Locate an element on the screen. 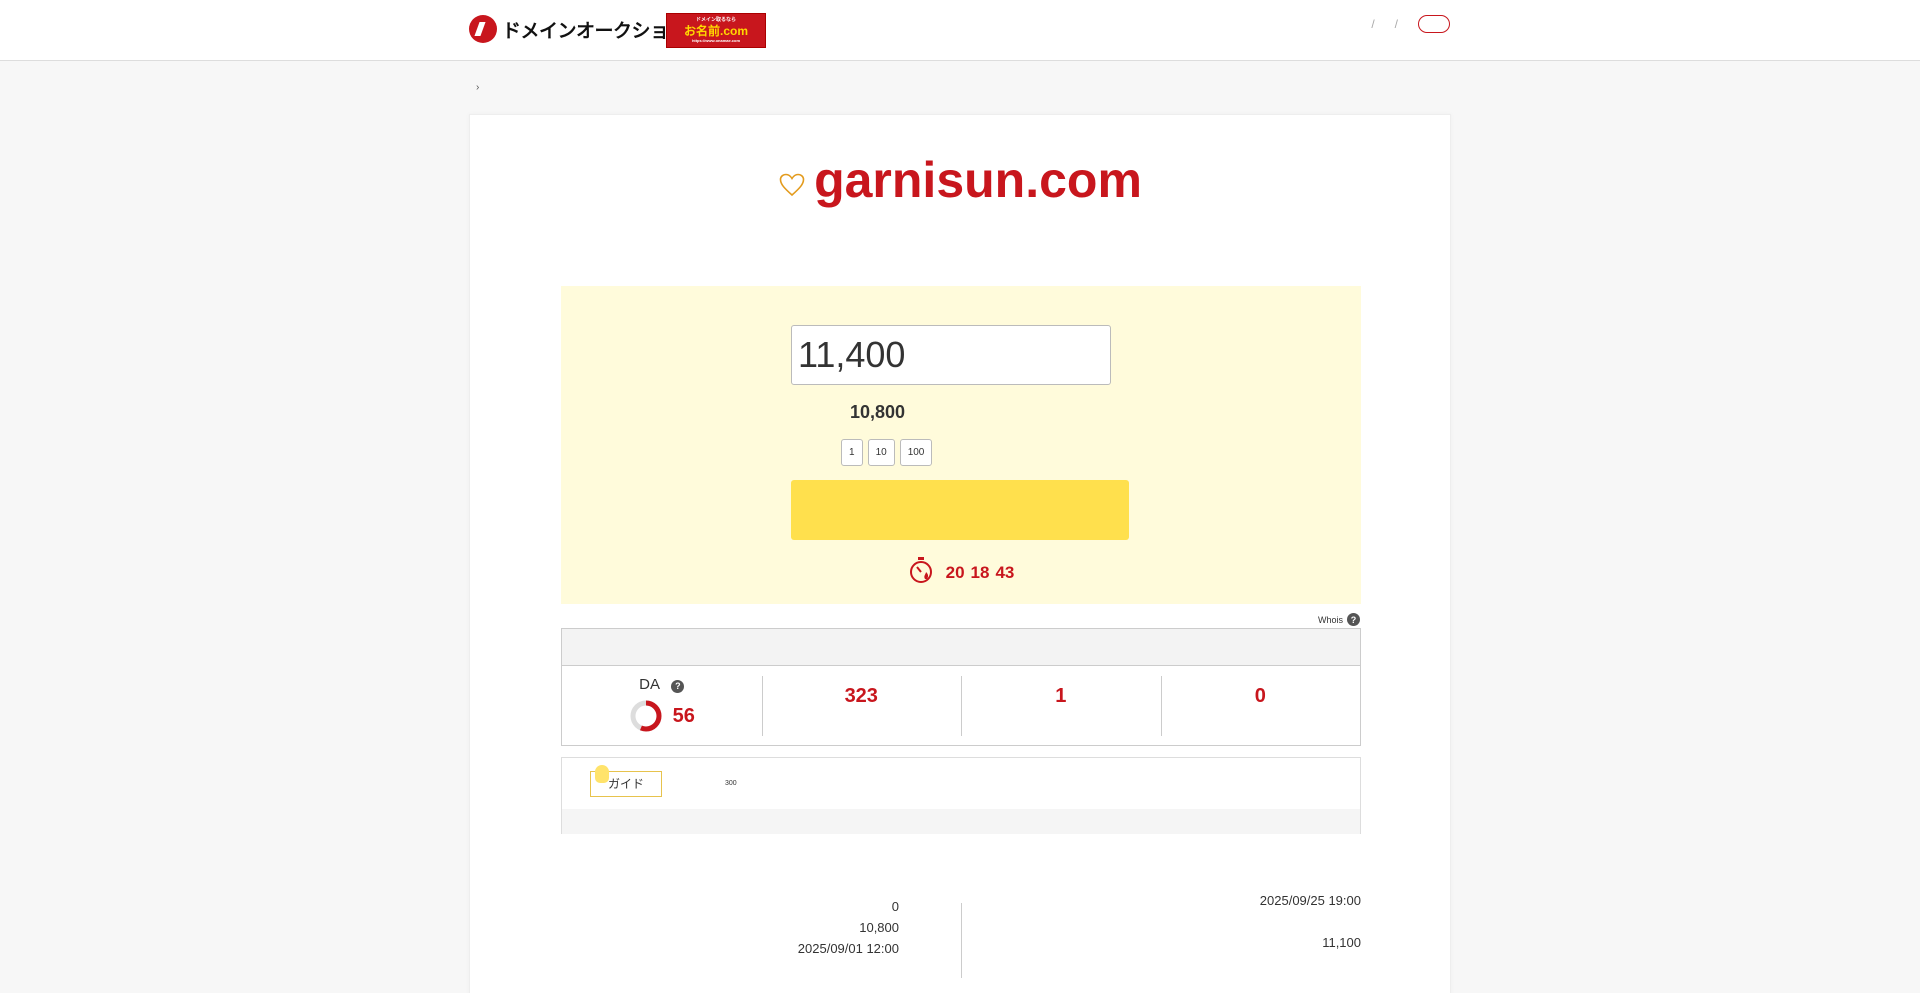 The height and width of the screenshot is (993, 1920). stats-header is located at coordinates (961, 647).